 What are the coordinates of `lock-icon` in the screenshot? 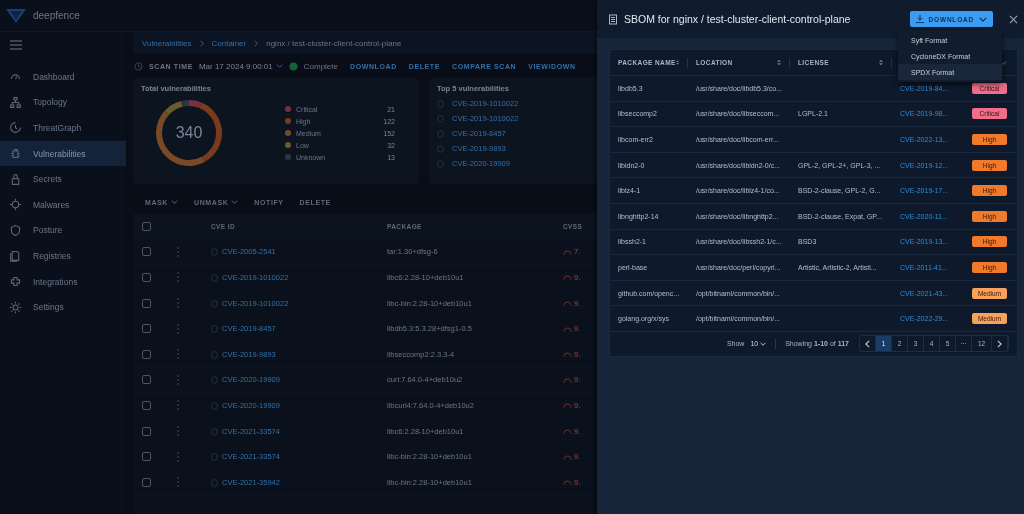 It's located at (15, 179).